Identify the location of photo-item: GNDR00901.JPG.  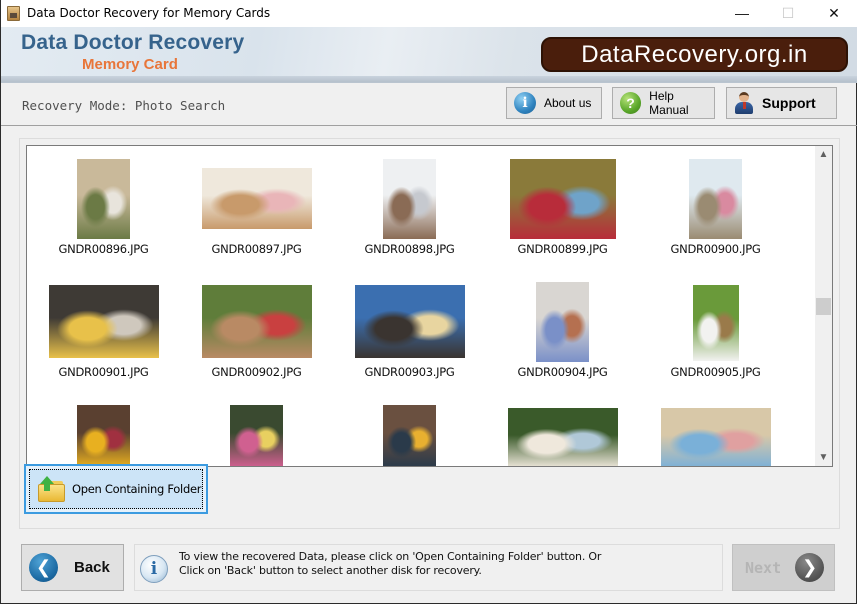
(103, 330).